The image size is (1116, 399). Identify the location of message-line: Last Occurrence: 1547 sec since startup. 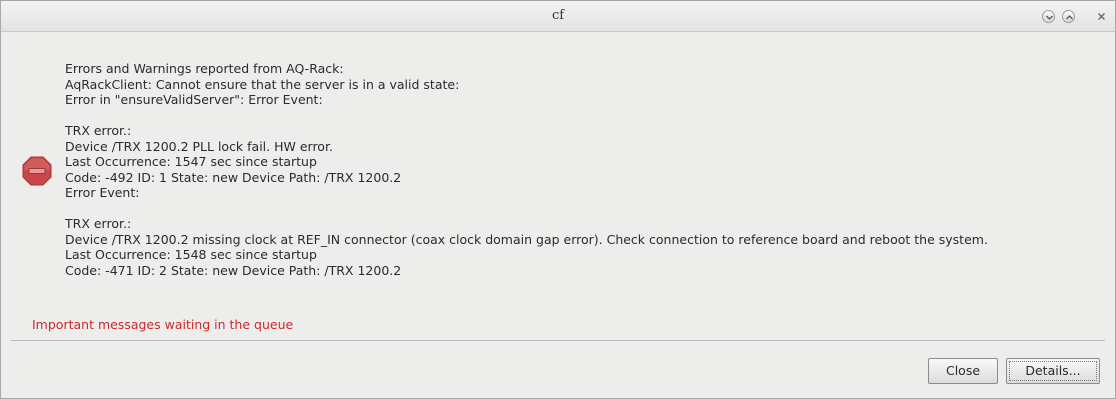
(191, 161).